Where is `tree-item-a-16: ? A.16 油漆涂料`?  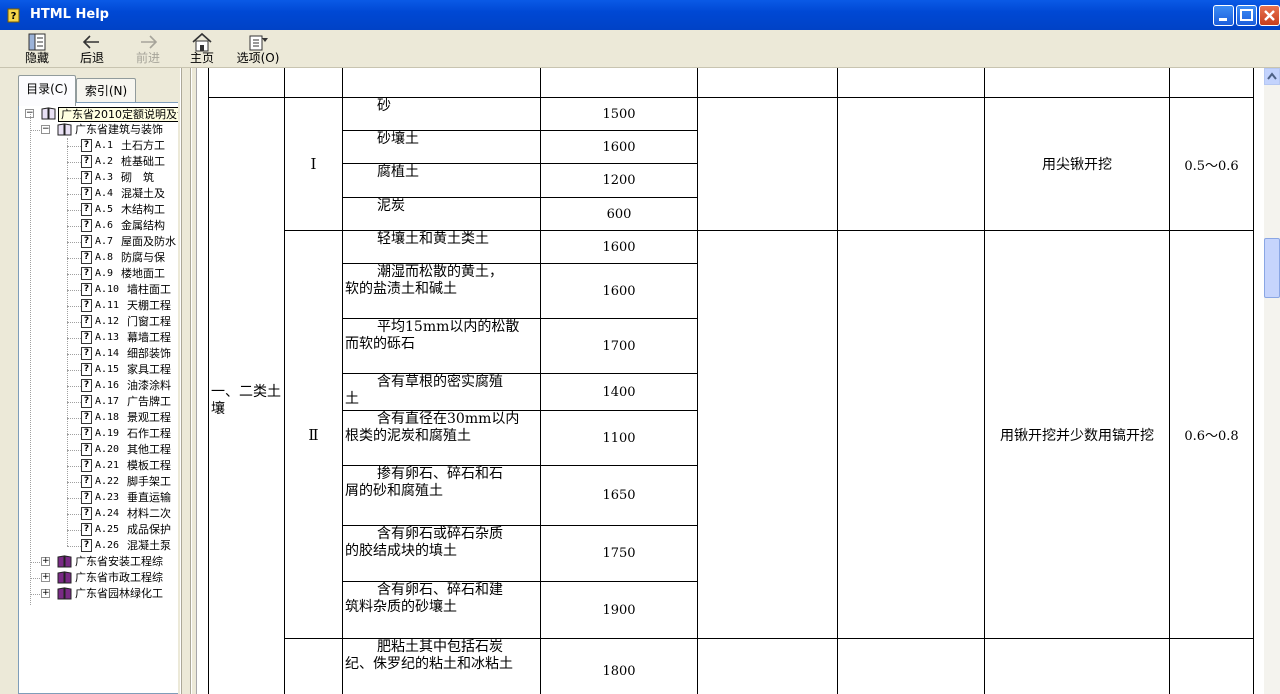
tree-item-a-16: ? A.16 油漆涂料 is located at coordinates (126, 386).